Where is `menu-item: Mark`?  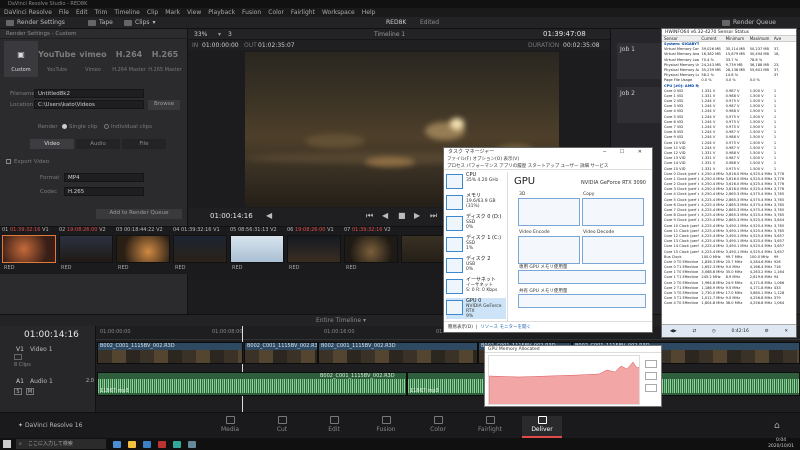 menu-item: Mark is located at coordinates (172, 12).